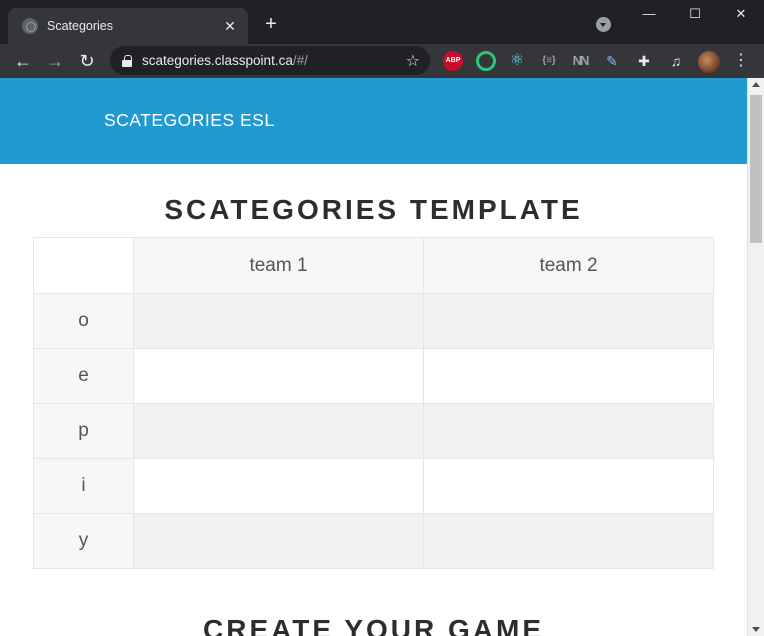 The height and width of the screenshot is (636, 764). What do you see at coordinates (756, 629) in the screenshot?
I see `scroll-down-arrow-icon` at bounding box center [756, 629].